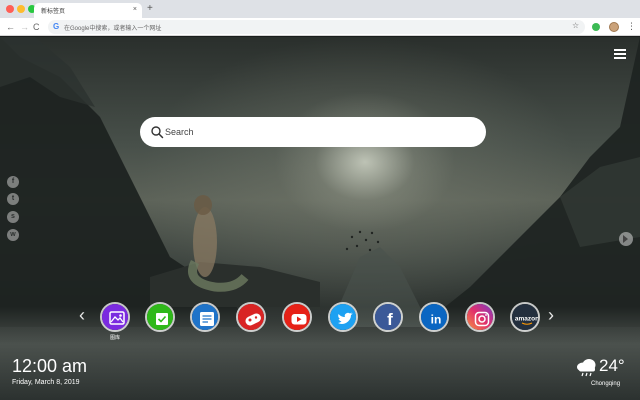  Describe the element at coordinates (114, 338) in the screenshot. I see `shortcut-gallery-label: 图库` at that location.